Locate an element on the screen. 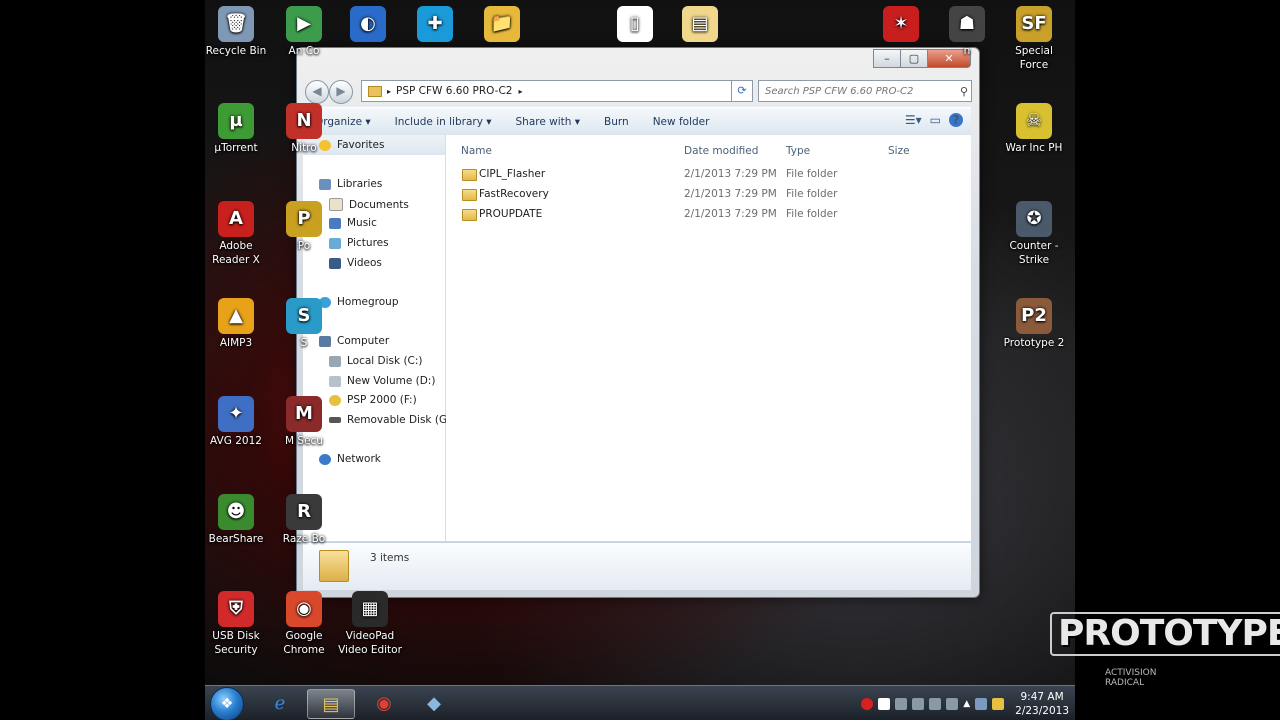 This screenshot has height=720, width=1280. glyph: ▤ is located at coordinates (700, 23).